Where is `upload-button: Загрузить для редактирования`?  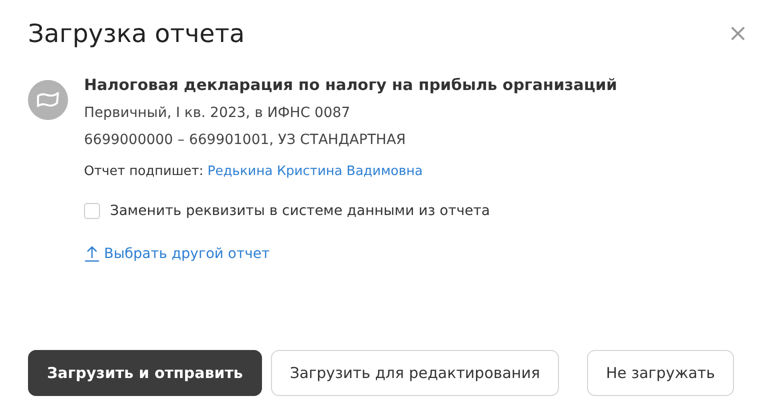
upload-button: Загрузить для редактирования is located at coordinates (414, 373).